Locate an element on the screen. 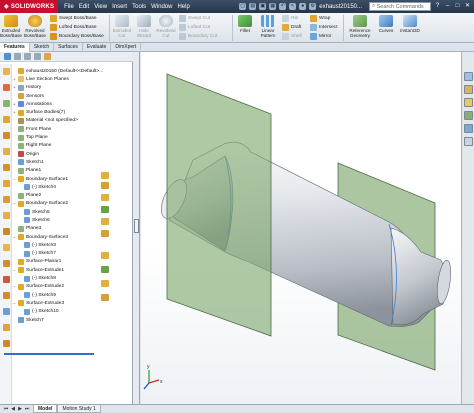 The width and height of the screenshot is (474, 413). collapse-handle is located at coordinates (136, 226).